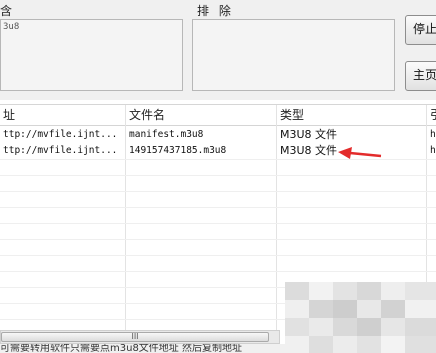 Image resolution: width=436 pixels, height=353 pixels. I want to click on scrollbar-grip-icon: III, so click(135, 336).